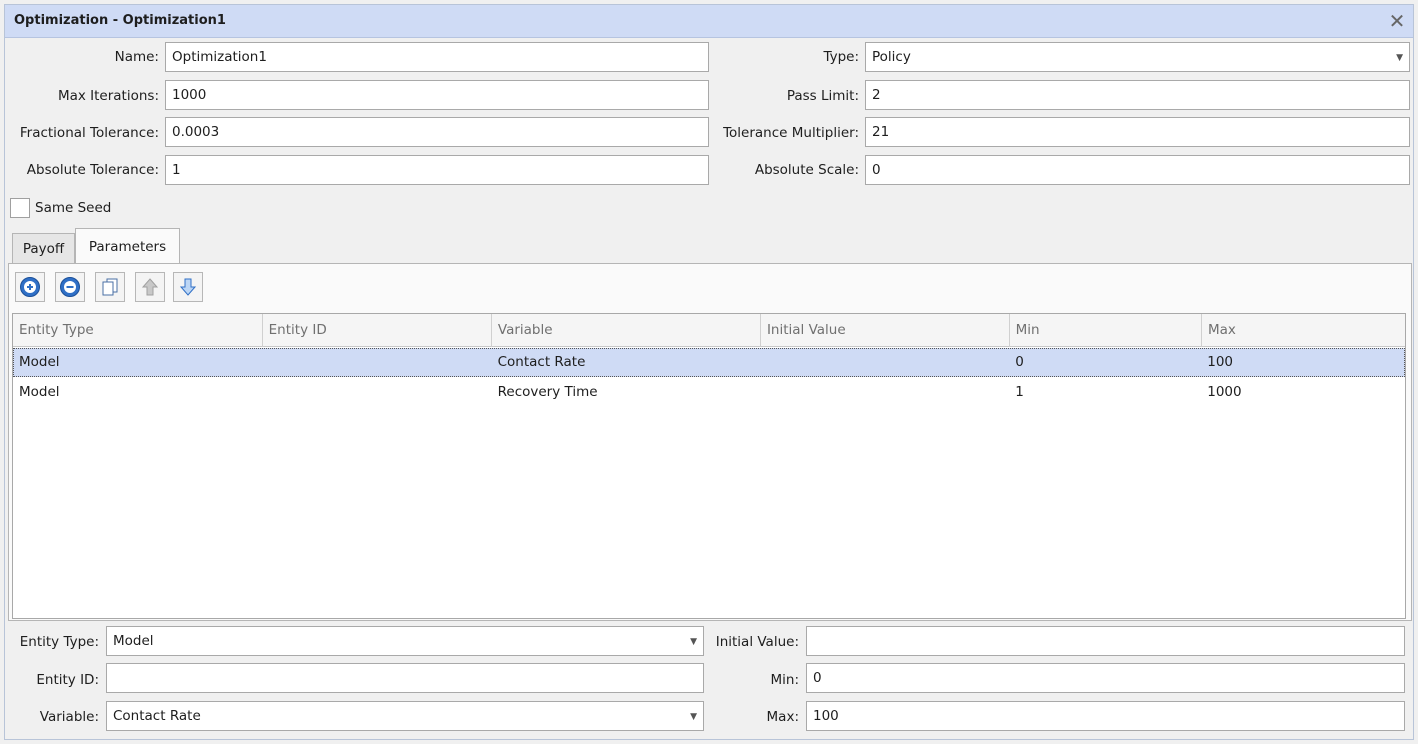 The height and width of the screenshot is (744, 1418). I want to click on add-parameter-button, so click(30, 287).